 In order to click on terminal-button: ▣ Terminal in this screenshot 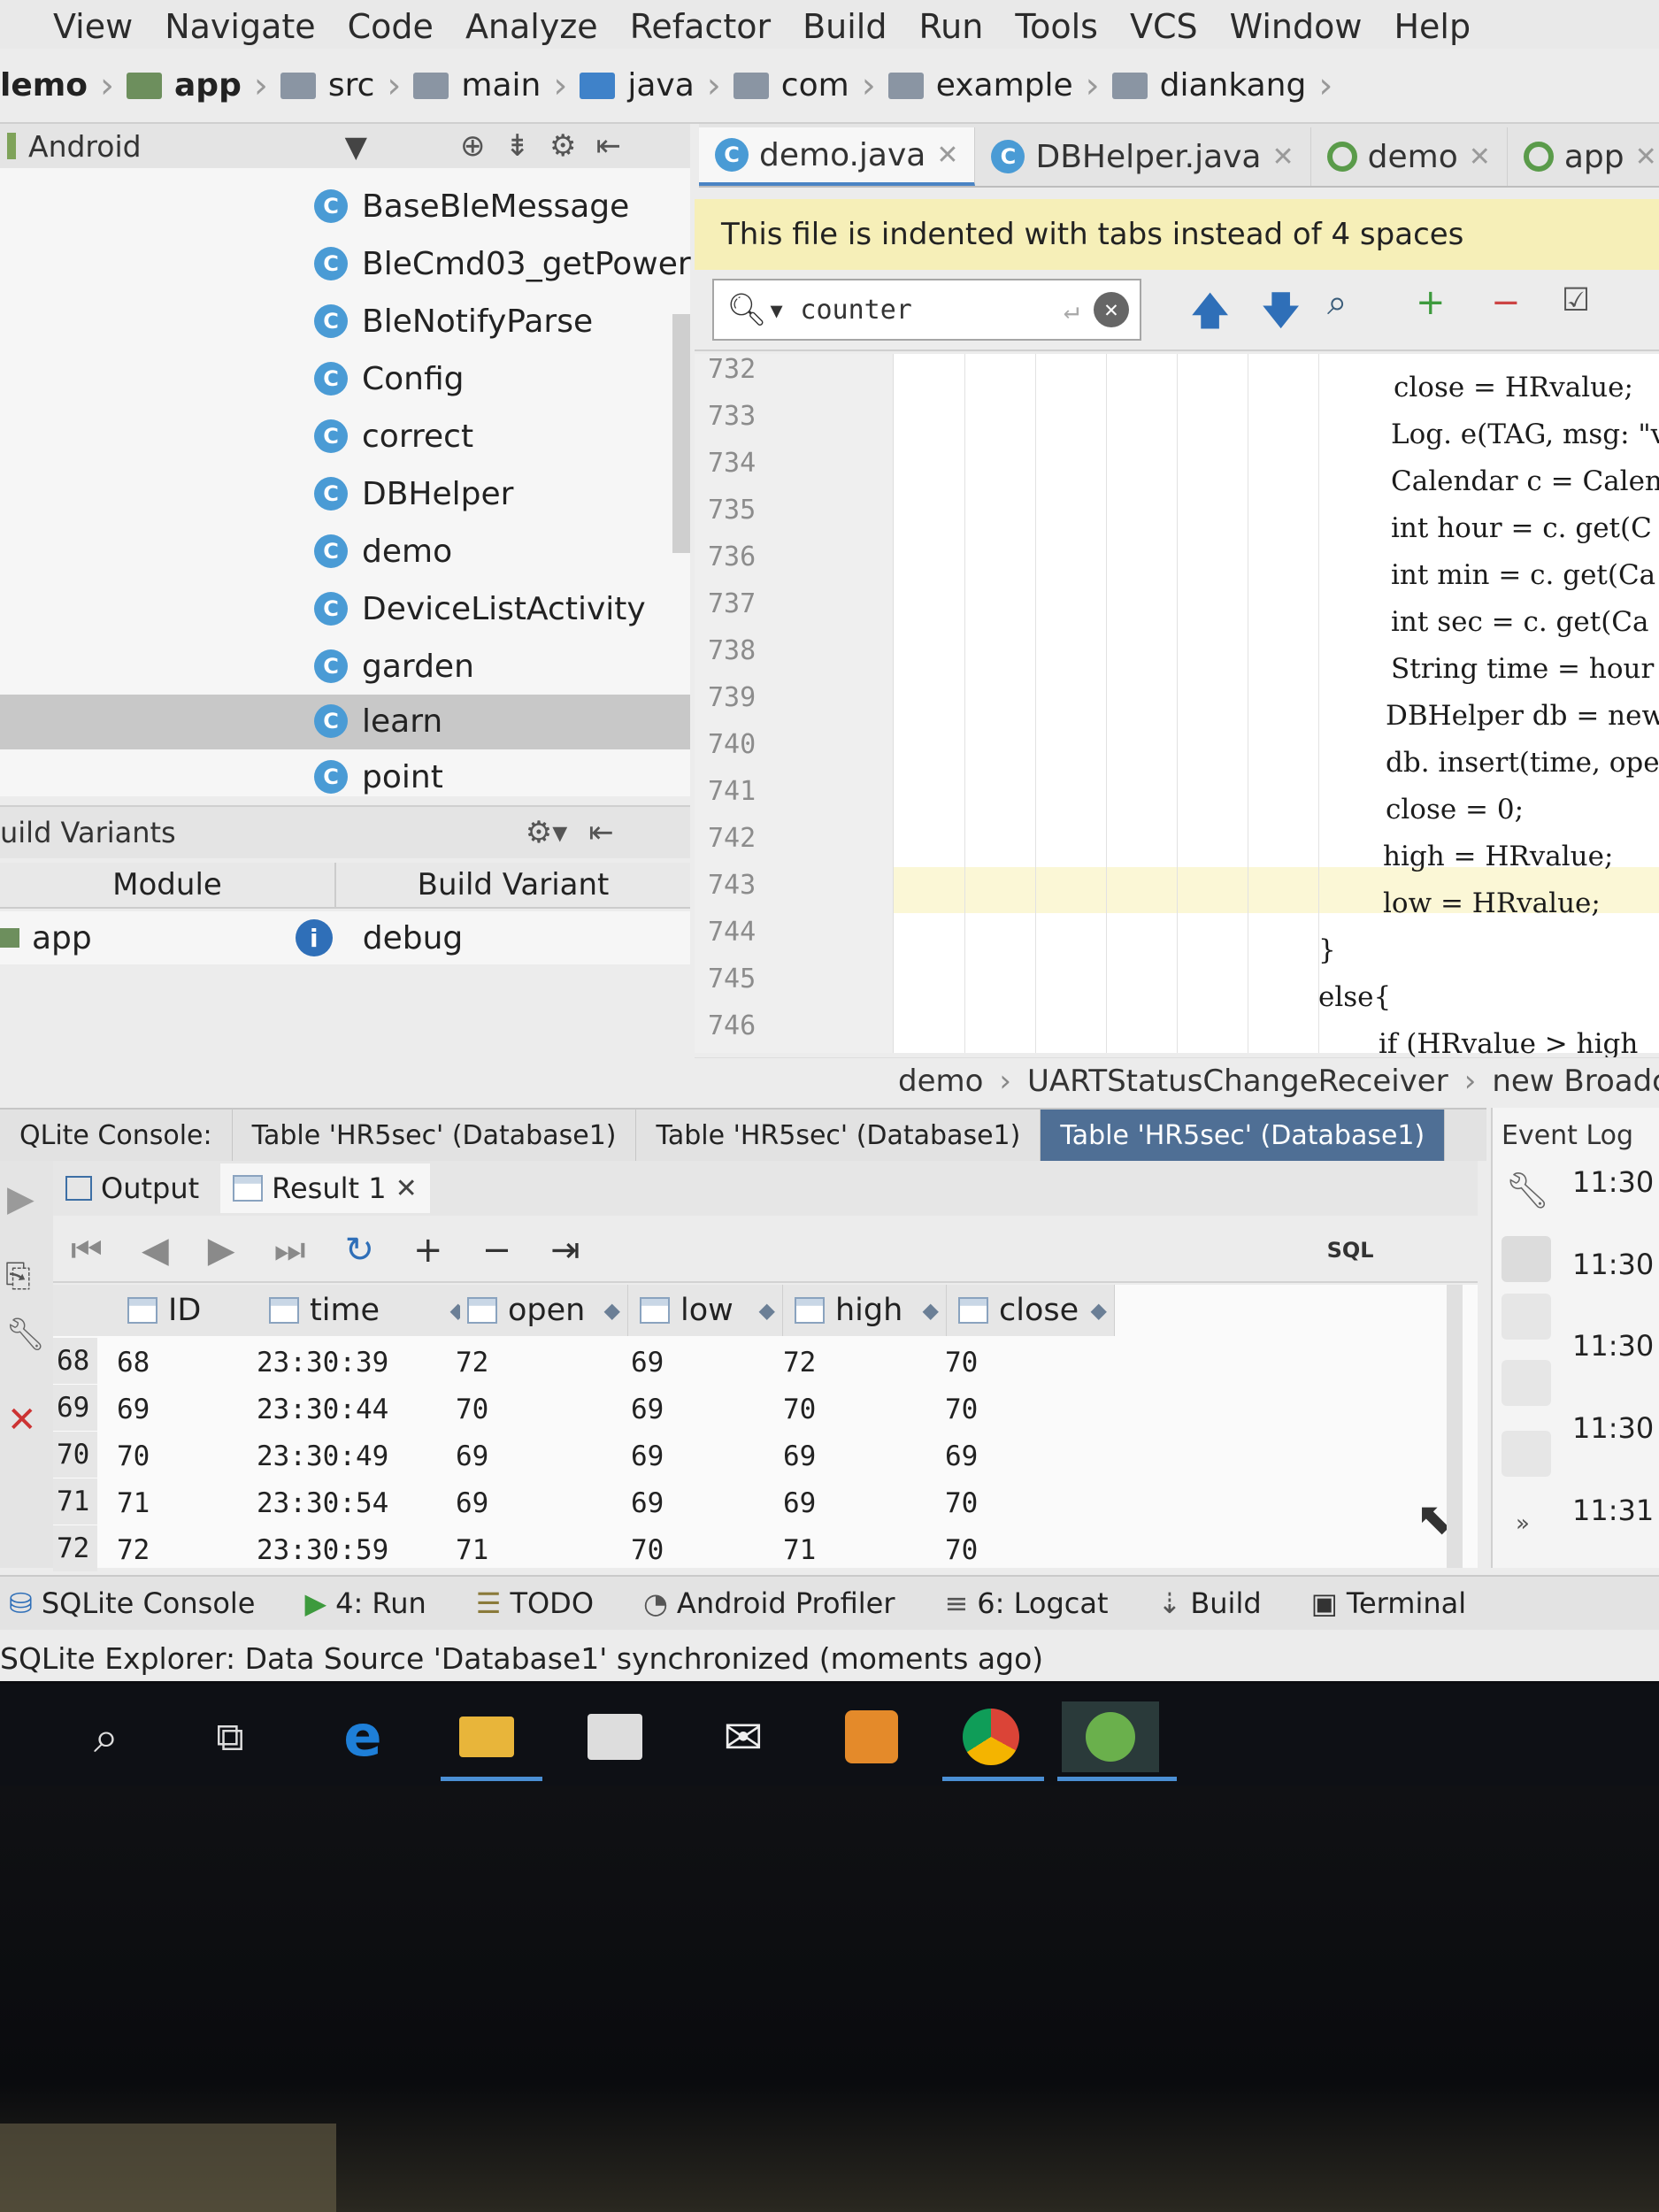, I will do `click(1389, 1603)`.